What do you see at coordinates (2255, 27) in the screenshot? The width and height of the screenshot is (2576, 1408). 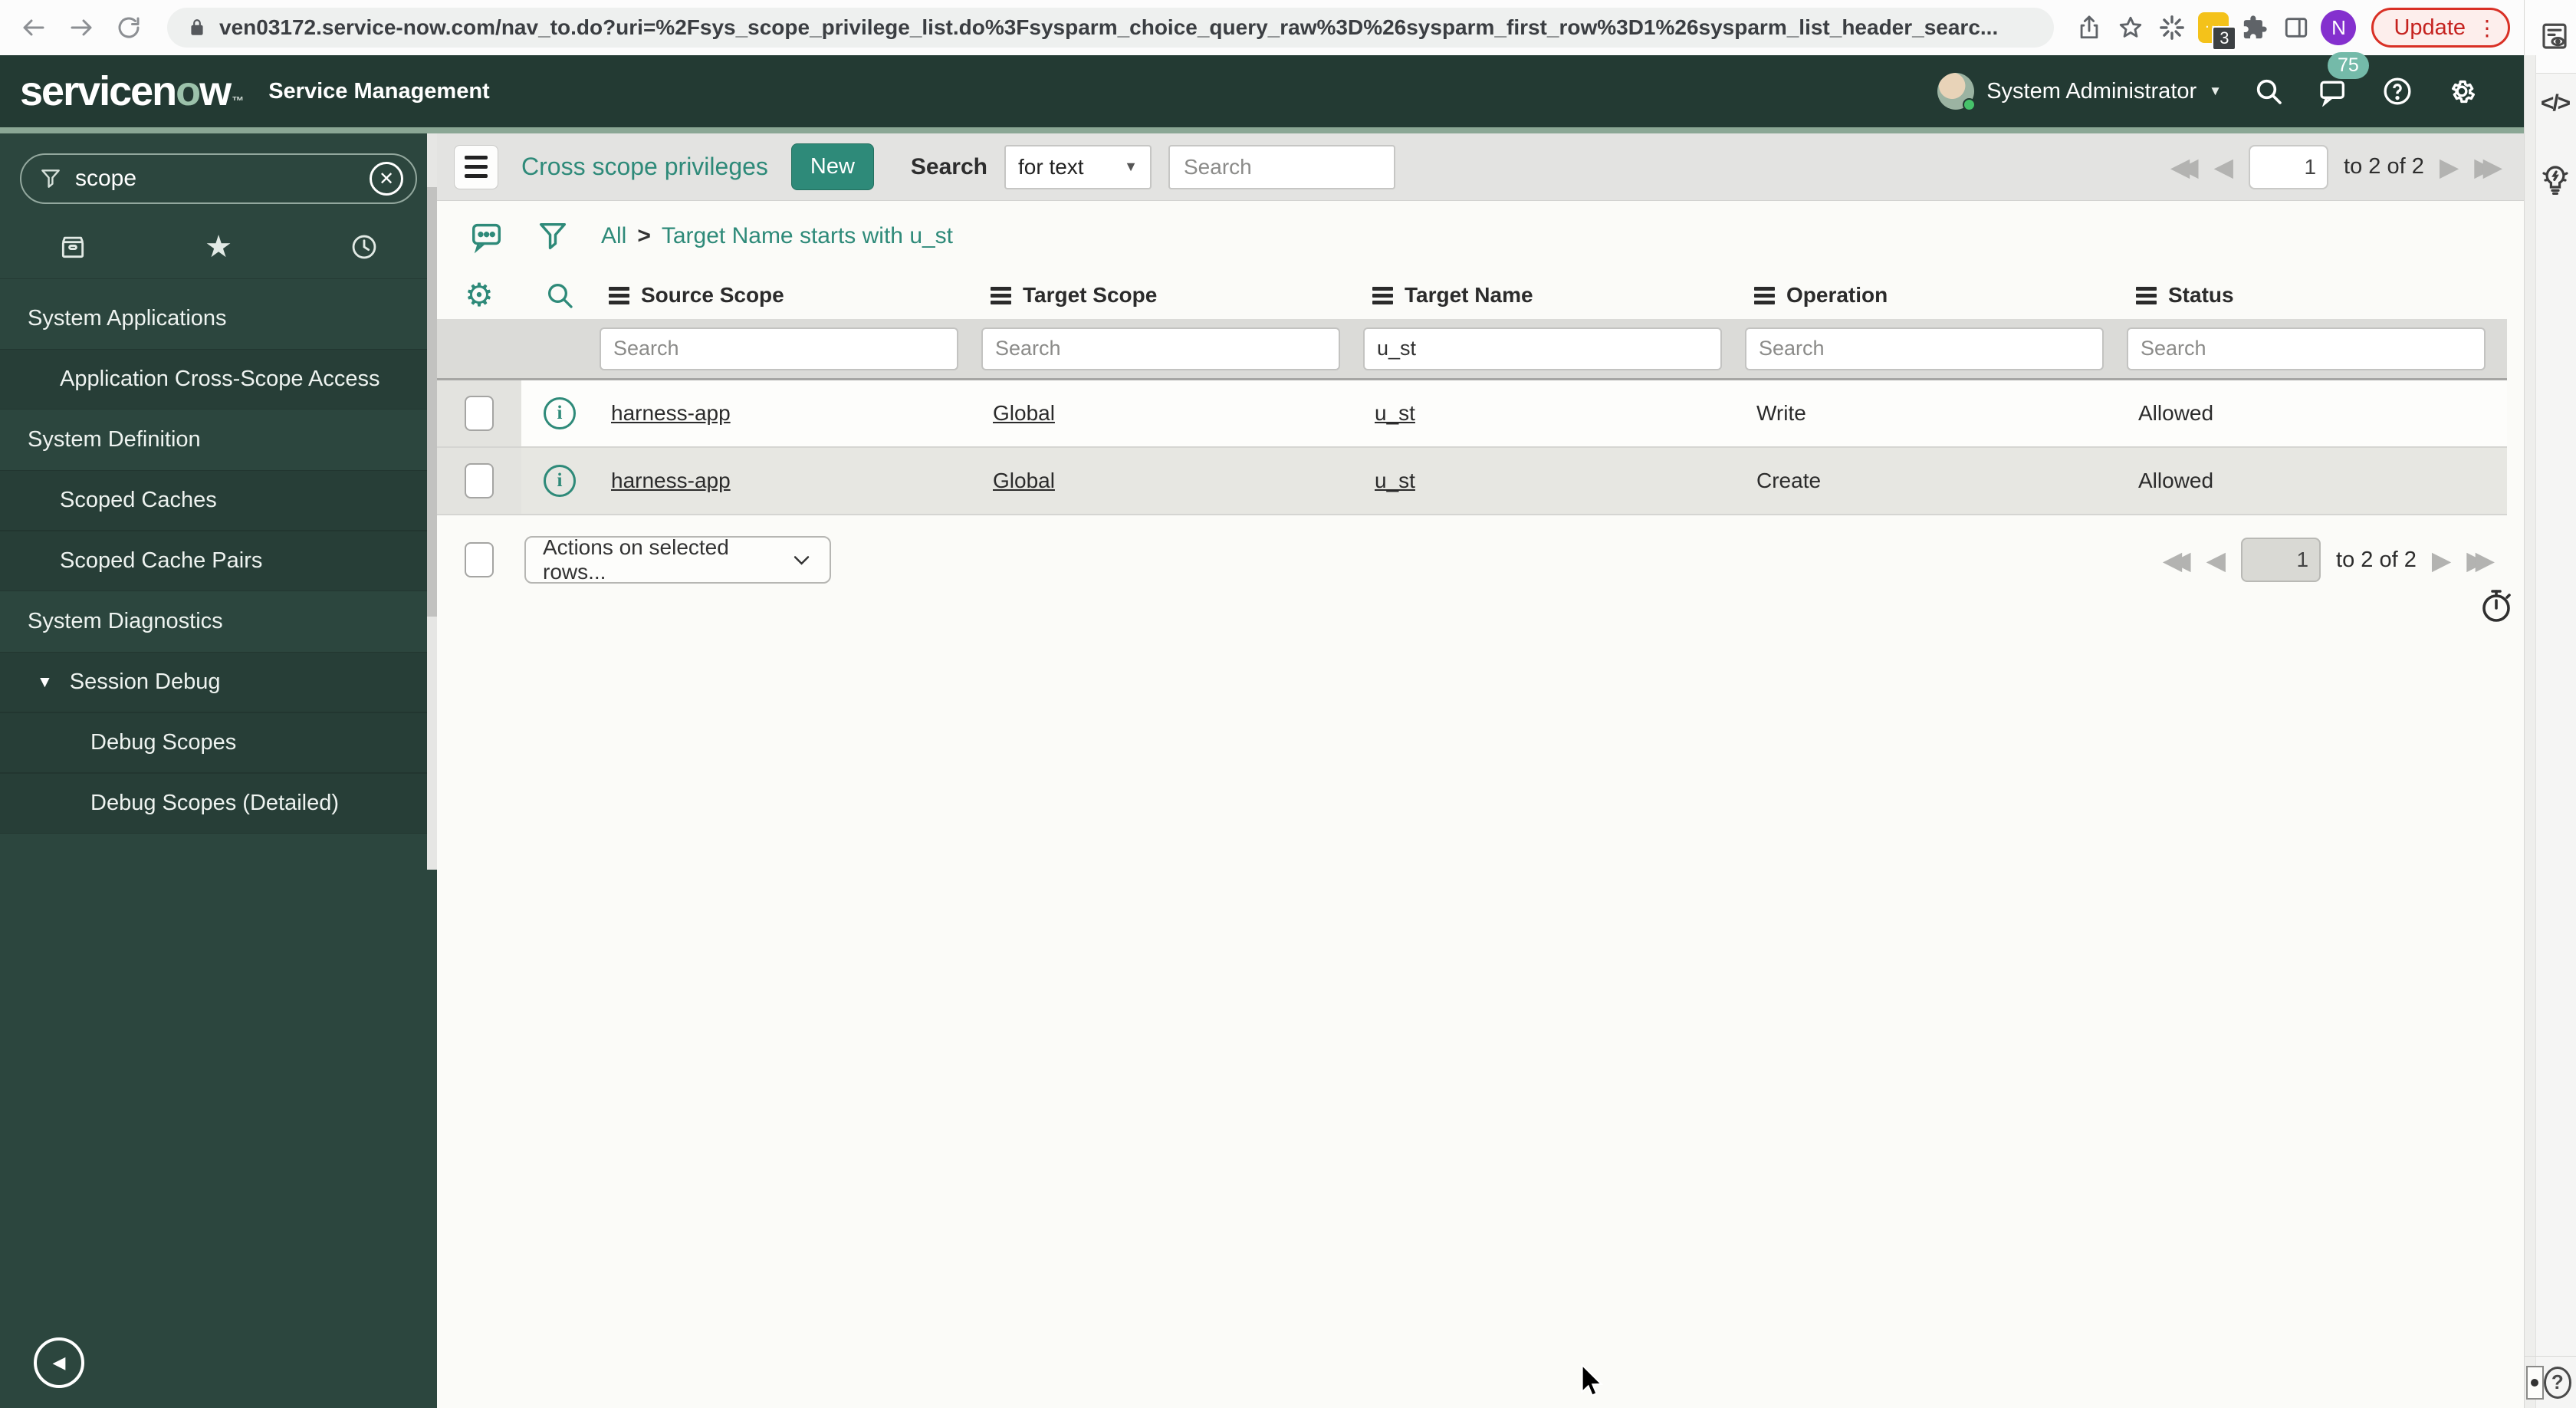 I see `extensions-puzzle-icon` at bounding box center [2255, 27].